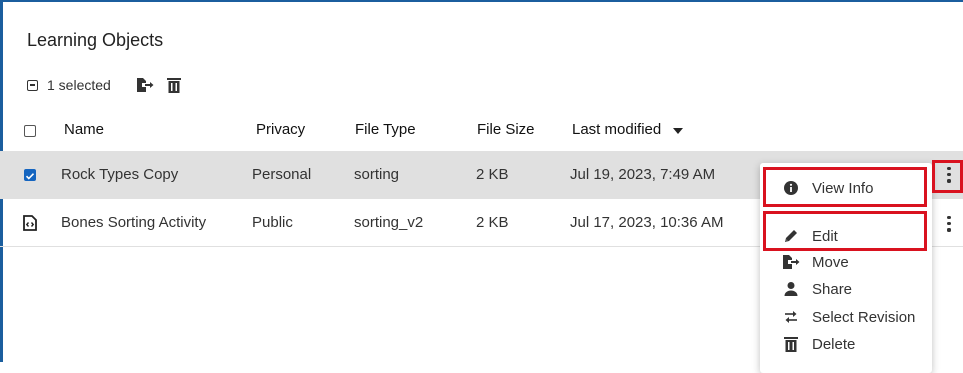 The width and height of the screenshot is (963, 373). I want to click on frame-border-top, so click(481, 1).